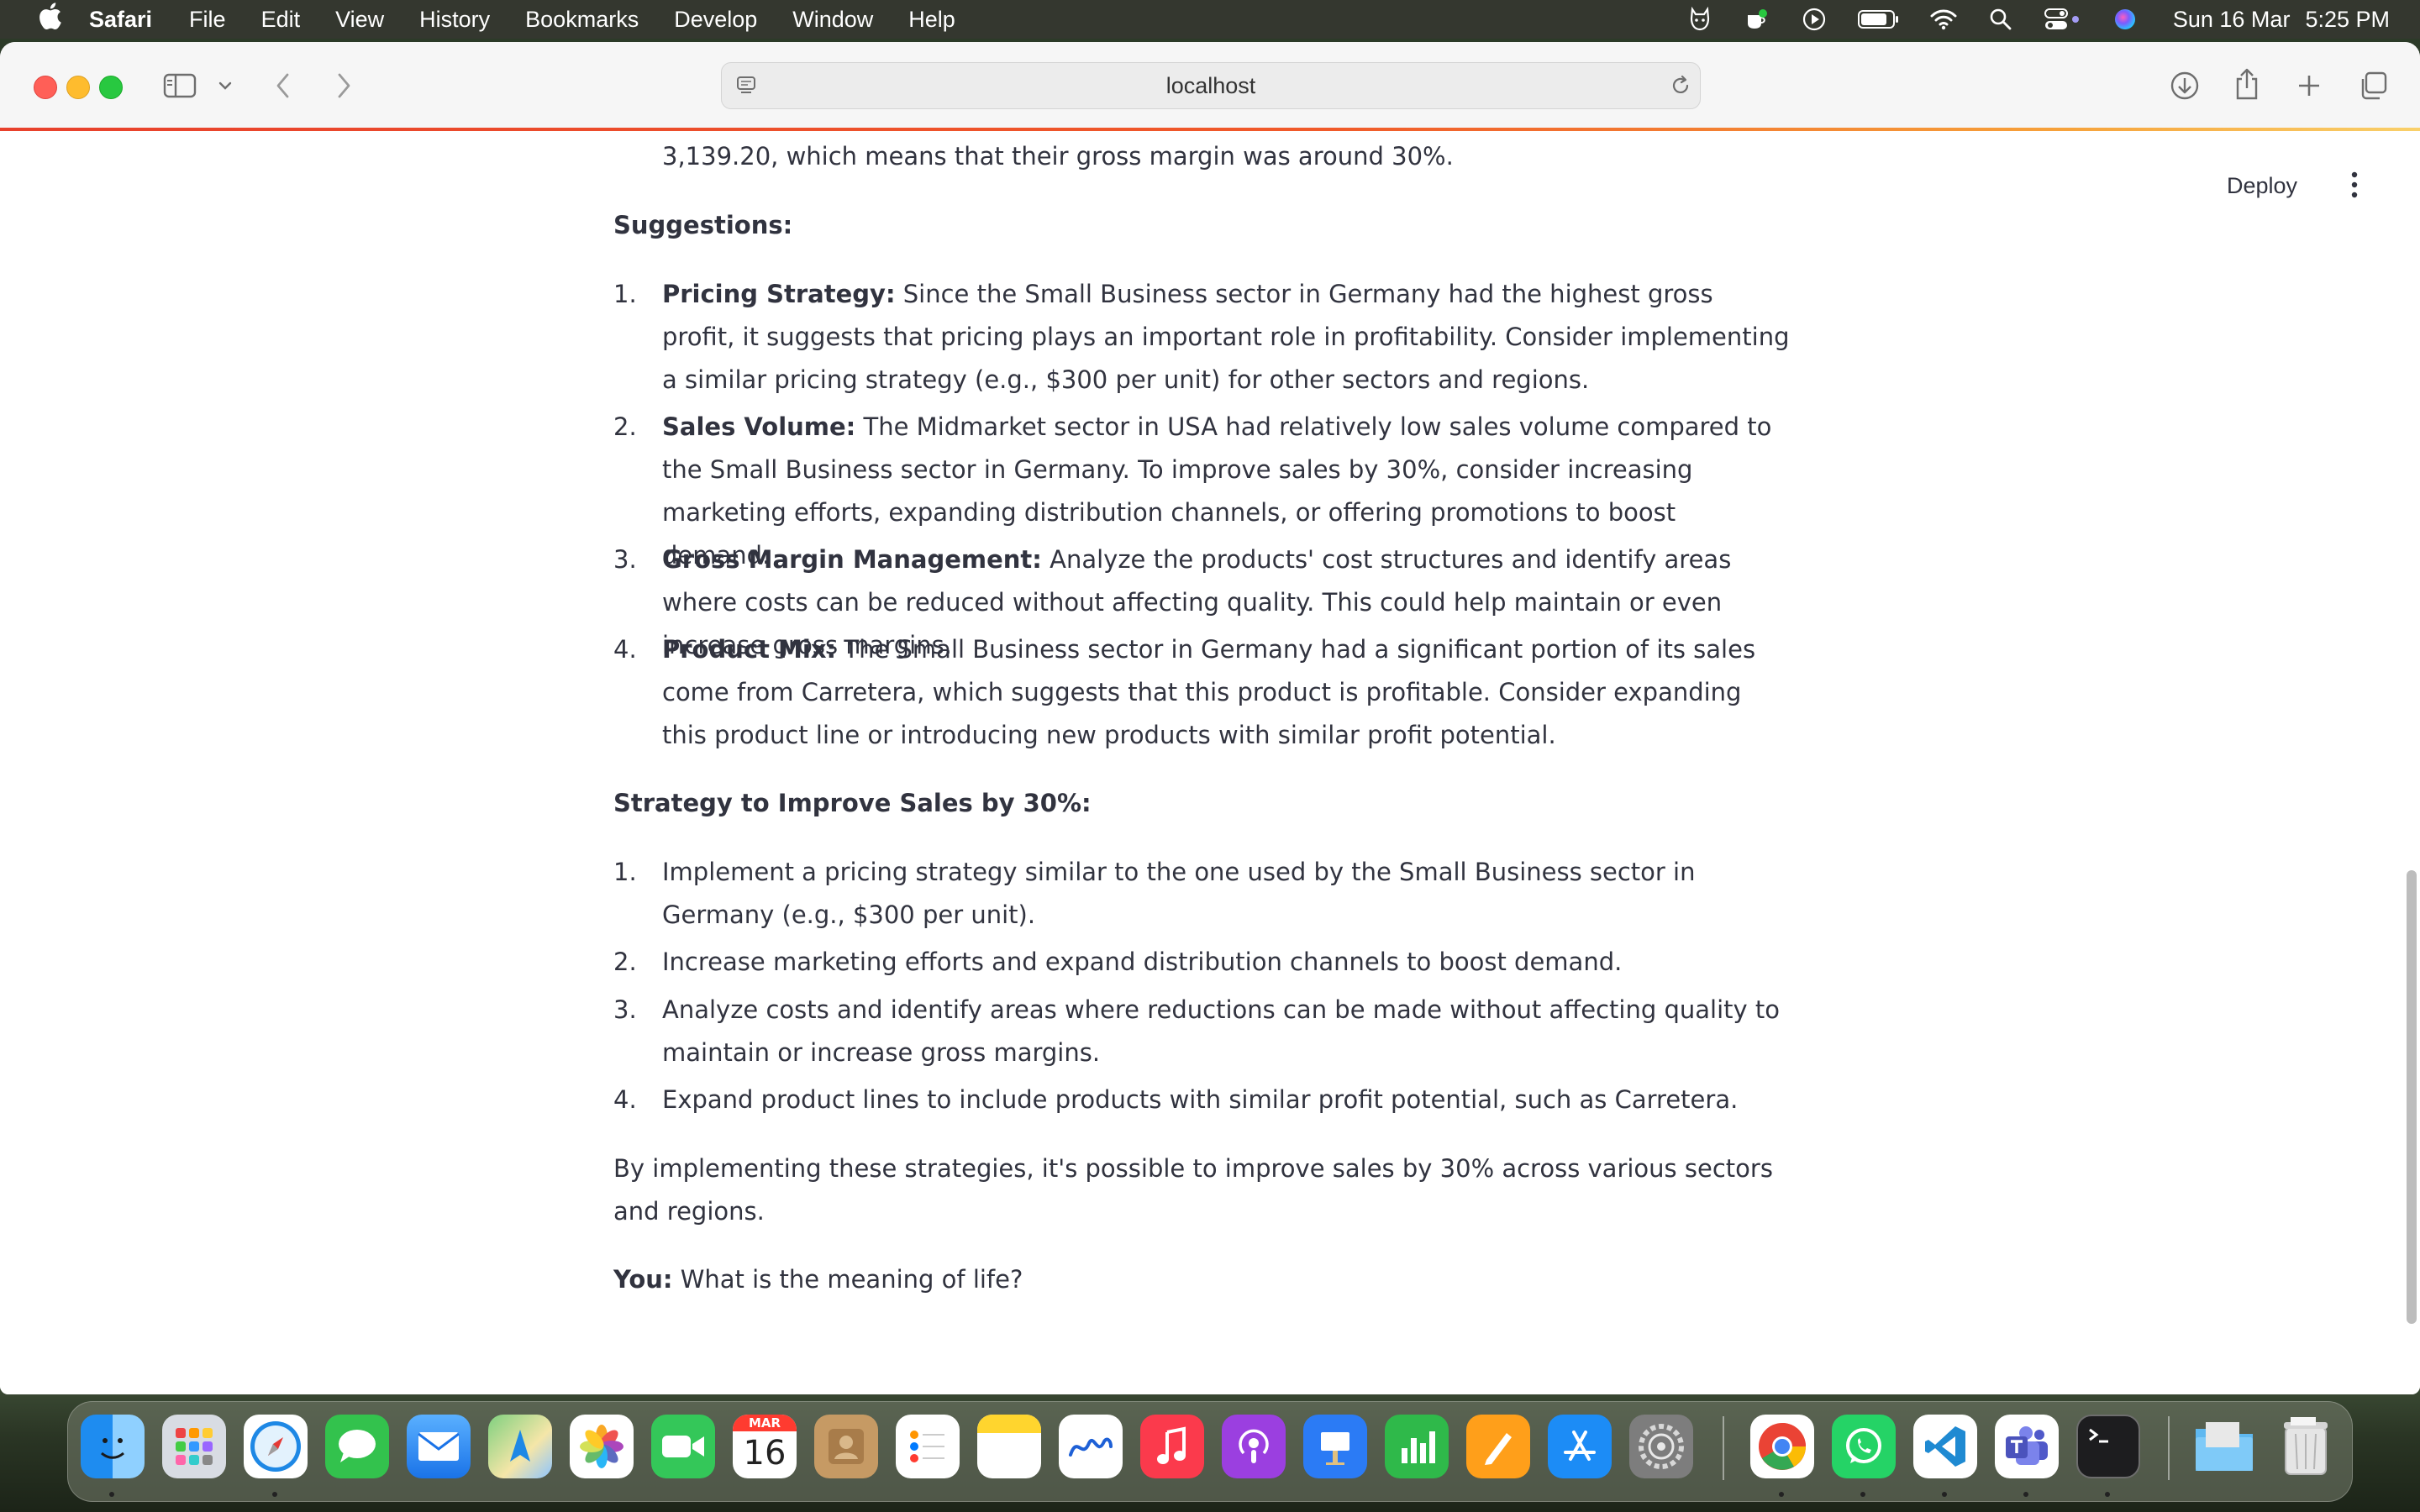  Describe the element at coordinates (2373, 85) in the screenshot. I see `tab-overview-icon` at that location.